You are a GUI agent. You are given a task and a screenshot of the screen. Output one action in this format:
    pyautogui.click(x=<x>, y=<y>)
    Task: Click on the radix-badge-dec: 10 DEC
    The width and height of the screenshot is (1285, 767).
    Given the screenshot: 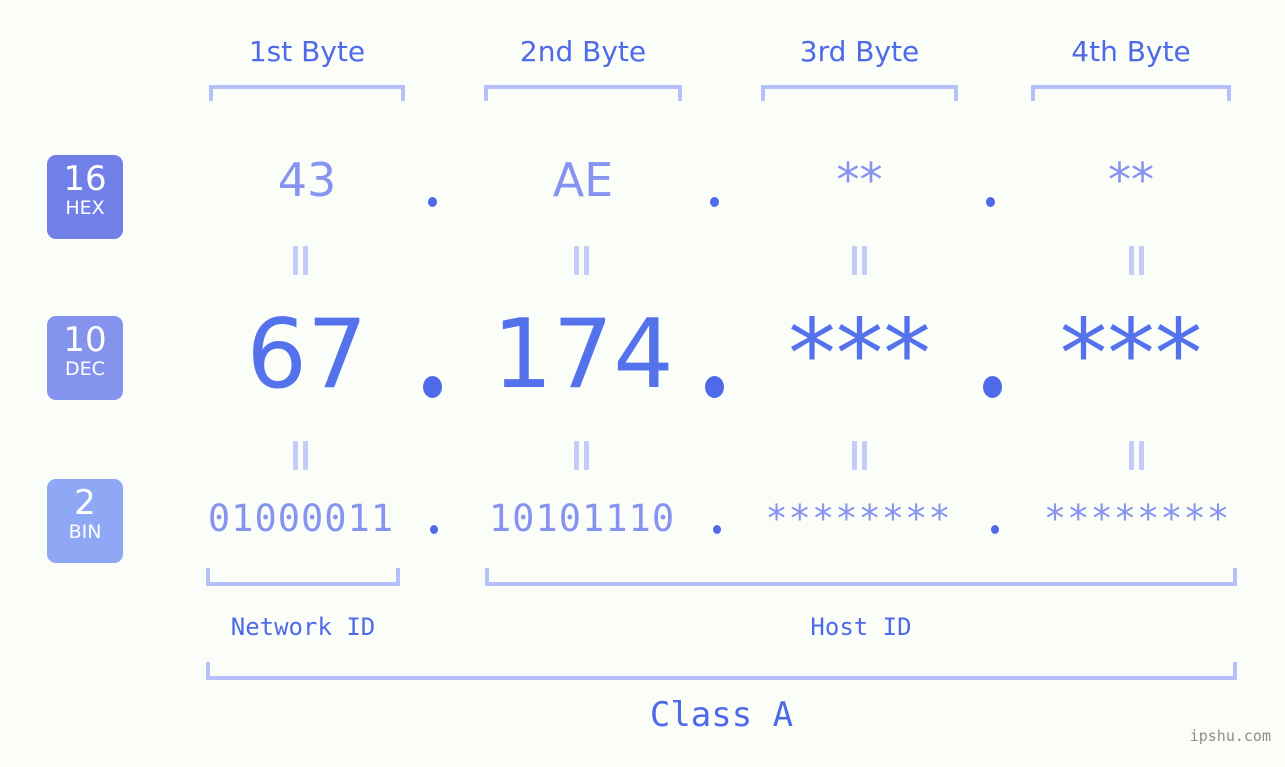 What is the action you would take?
    pyautogui.click(x=85, y=358)
    